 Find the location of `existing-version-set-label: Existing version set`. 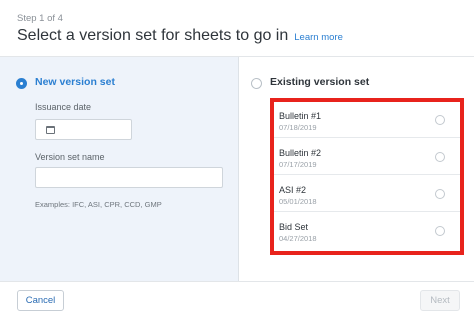

existing-version-set-label: Existing version set is located at coordinates (319, 82).